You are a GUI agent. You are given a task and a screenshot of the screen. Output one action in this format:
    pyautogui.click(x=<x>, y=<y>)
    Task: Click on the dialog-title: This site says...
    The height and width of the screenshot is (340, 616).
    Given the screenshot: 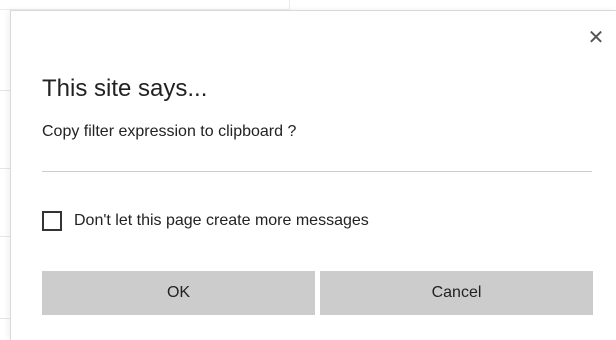 What is the action you would take?
    pyautogui.click(x=125, y=88)
    